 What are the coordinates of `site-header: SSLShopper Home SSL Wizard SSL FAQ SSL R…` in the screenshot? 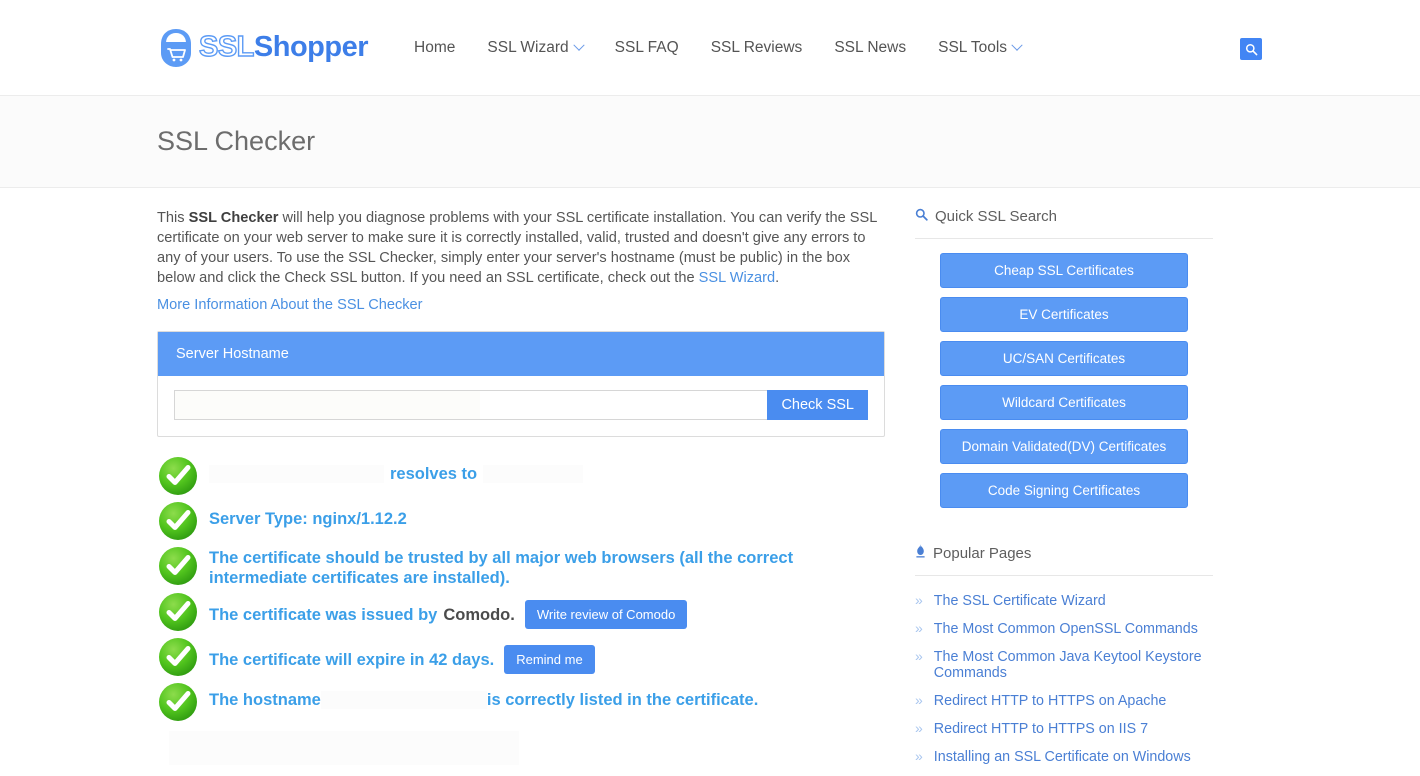 It's located at (710, 48).